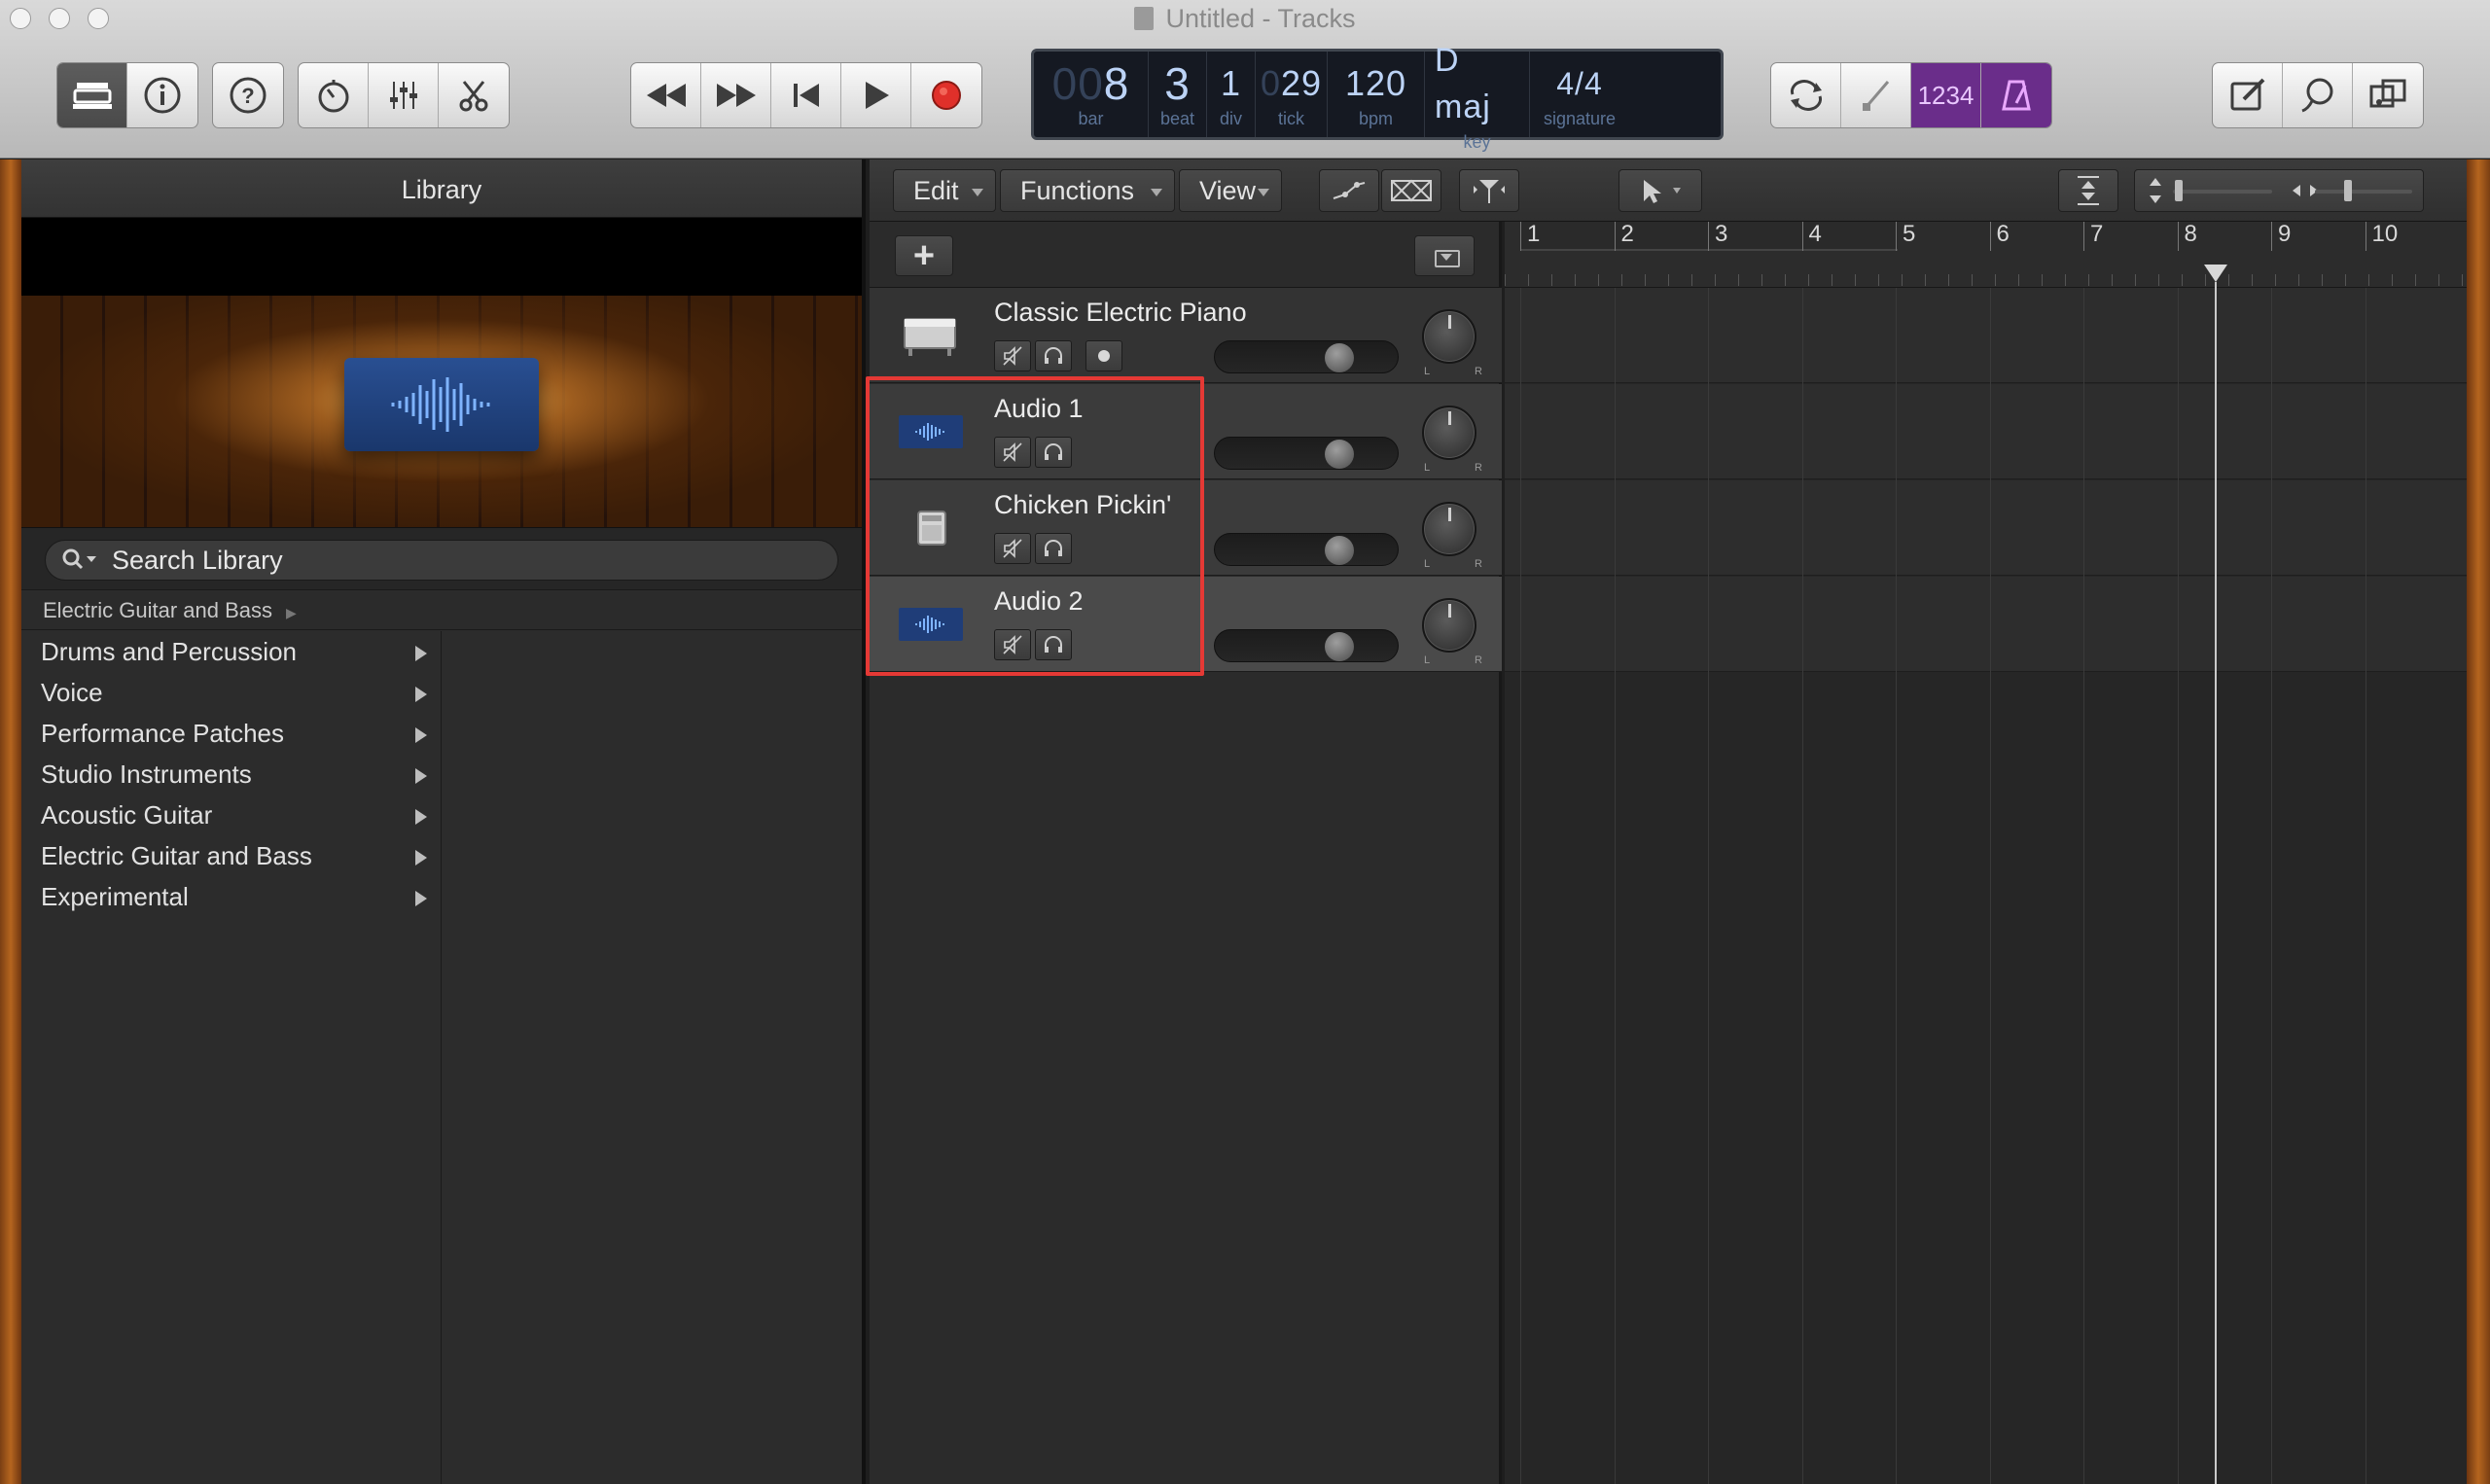  What do you see at coordinates (924, 256) in the screenshot?
I see `add-track-button: +` at bounding box center [924, 256].